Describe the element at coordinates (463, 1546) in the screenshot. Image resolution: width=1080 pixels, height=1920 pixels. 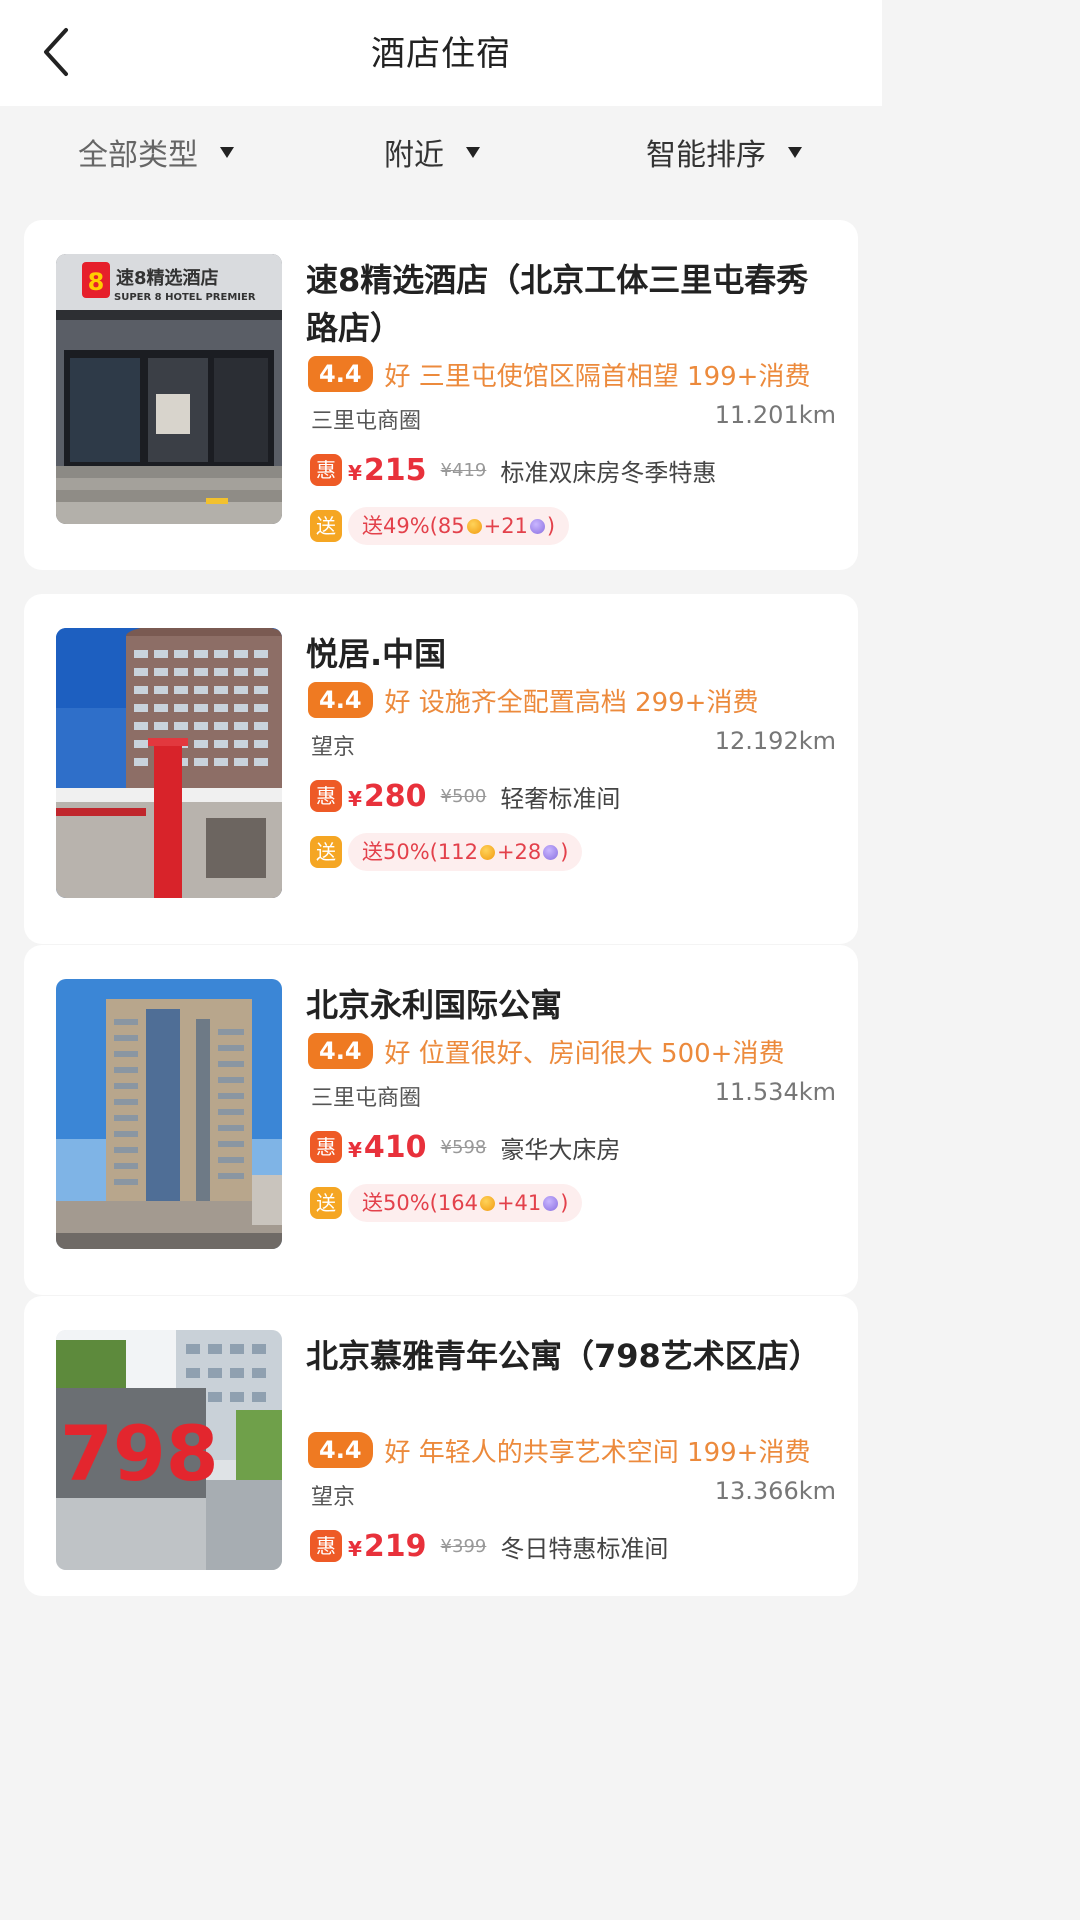
I see `original-price: ¥399` at that location.